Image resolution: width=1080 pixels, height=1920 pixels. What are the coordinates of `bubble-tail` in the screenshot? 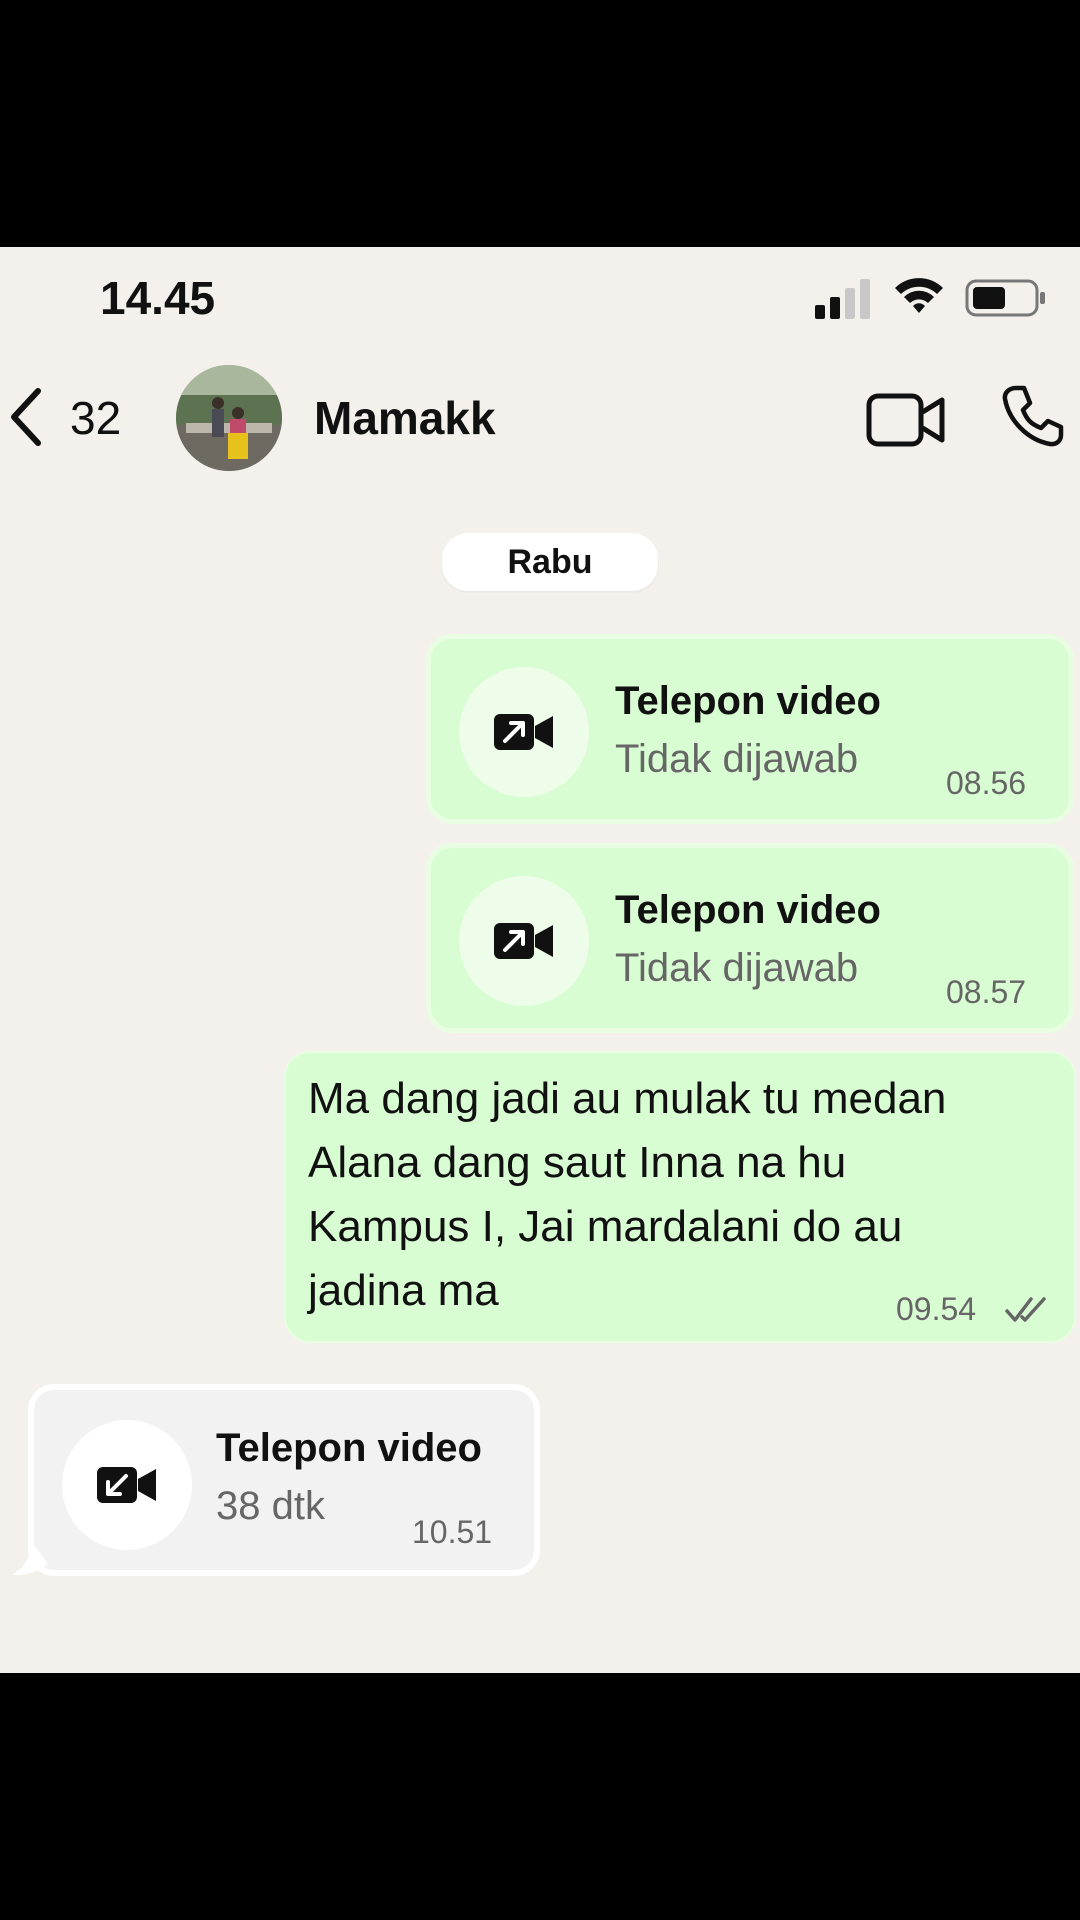 It's located at (30, 1559).